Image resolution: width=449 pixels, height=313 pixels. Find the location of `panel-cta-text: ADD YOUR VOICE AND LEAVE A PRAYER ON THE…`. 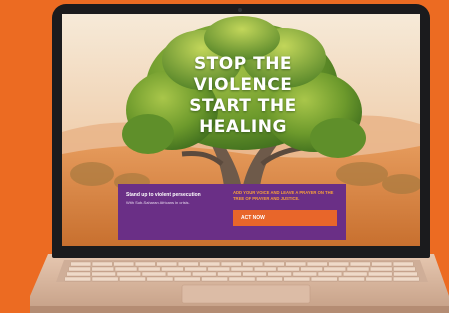

panel-cta-text: ADD YOUR VOICE AND LEAVE A PRAYER ON THE… is located at coordinates (283, 195).